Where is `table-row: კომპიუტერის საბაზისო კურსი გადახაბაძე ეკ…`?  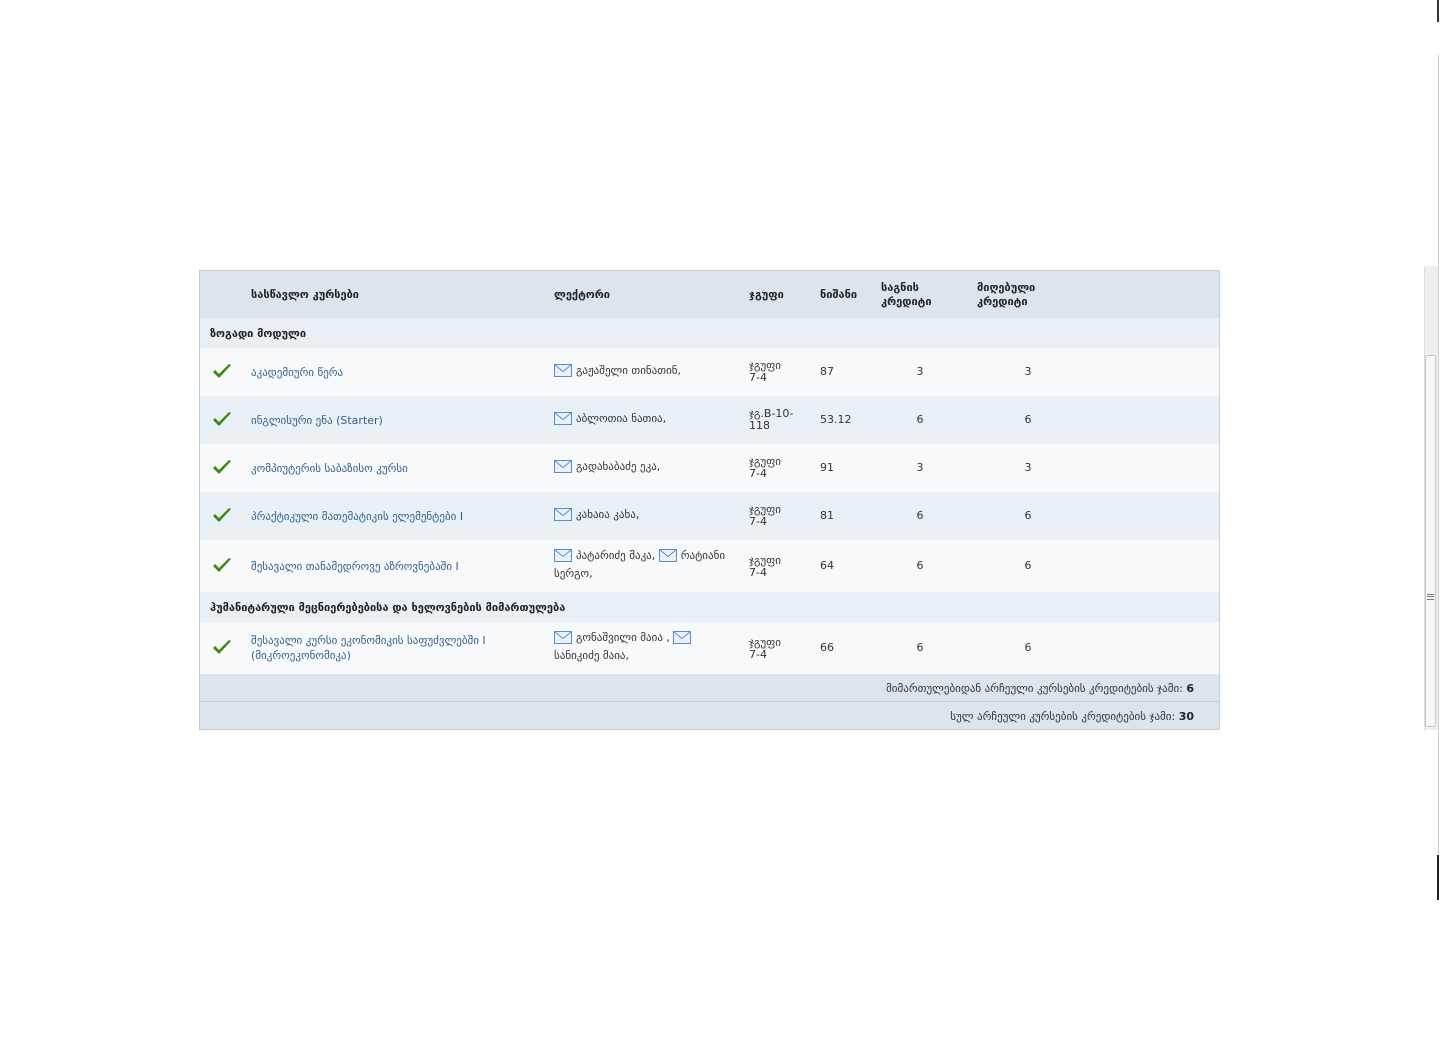 table-row: კომპიუტერის საბაზისო კურსი გადახაბაძე ეკ… is located at coordinates (709, 468).